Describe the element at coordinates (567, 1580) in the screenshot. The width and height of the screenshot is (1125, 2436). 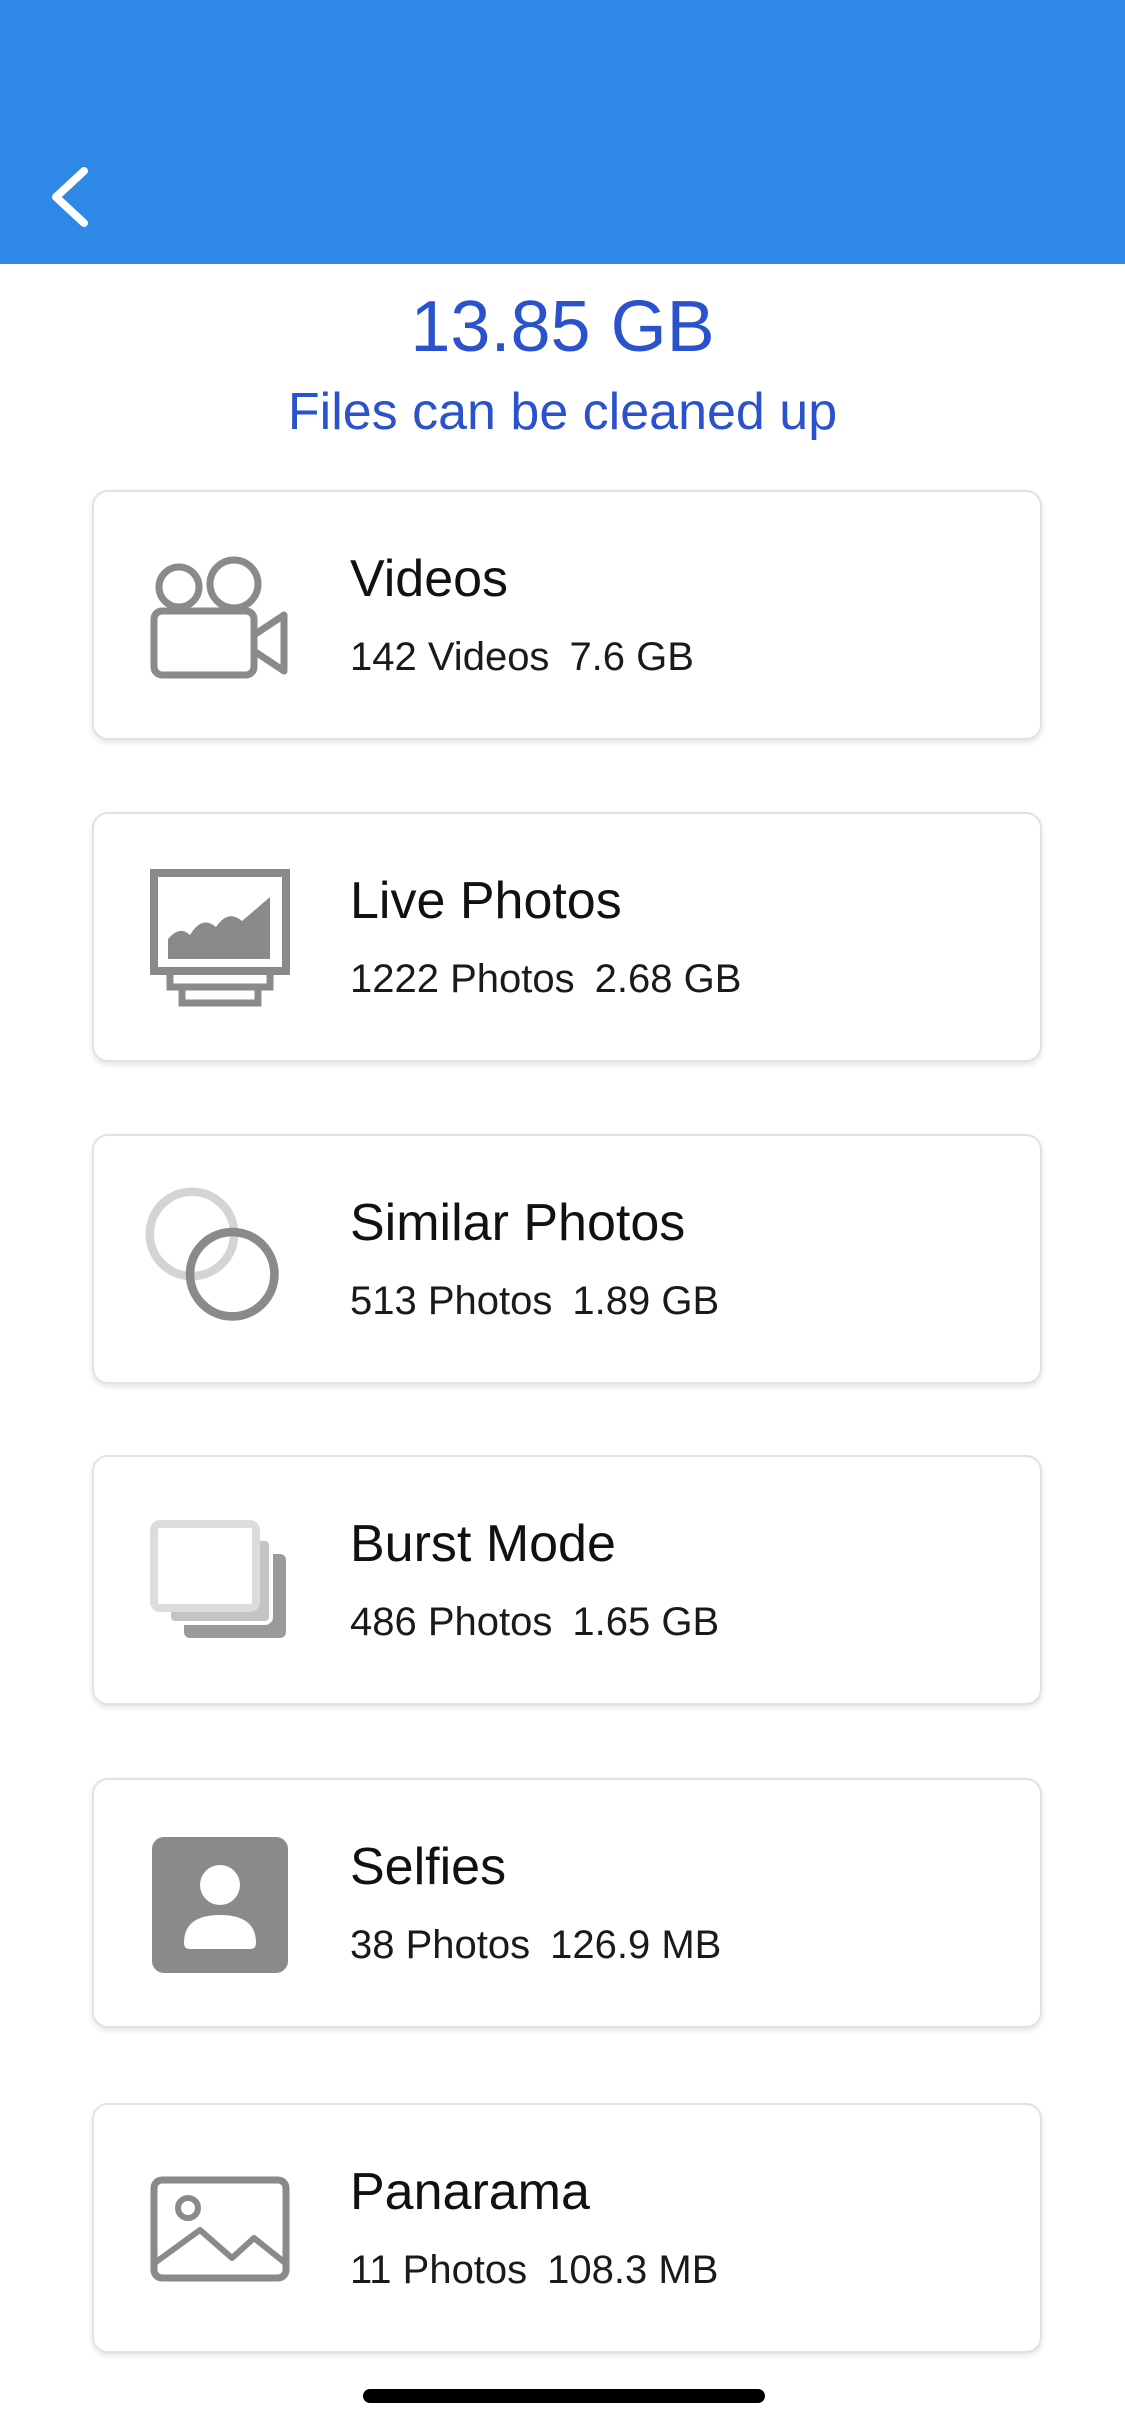
I see `category-card-burst-mode: Burst Mode 486 Photos 1.65 GB` at that location.